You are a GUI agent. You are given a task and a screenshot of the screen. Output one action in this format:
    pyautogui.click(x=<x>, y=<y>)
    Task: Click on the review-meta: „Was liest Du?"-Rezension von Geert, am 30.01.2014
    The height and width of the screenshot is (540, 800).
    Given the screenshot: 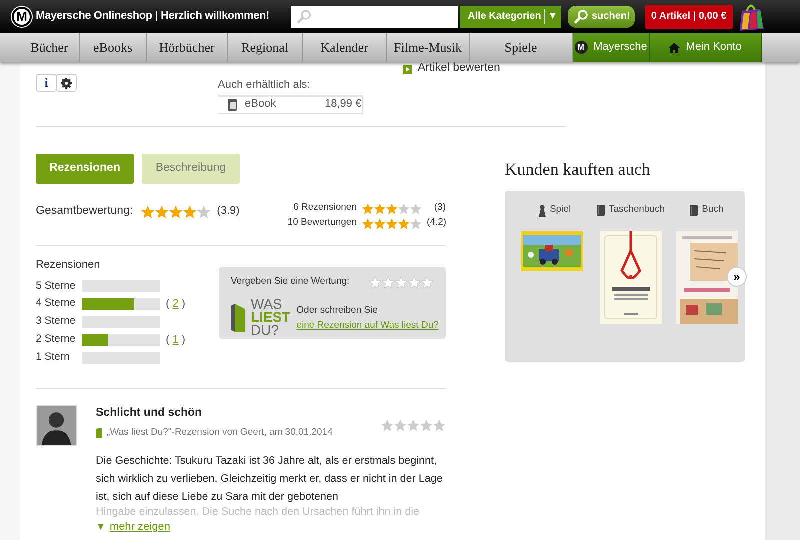 What is the action you would take?
    pyautogui.click(x=220, y=433)
    